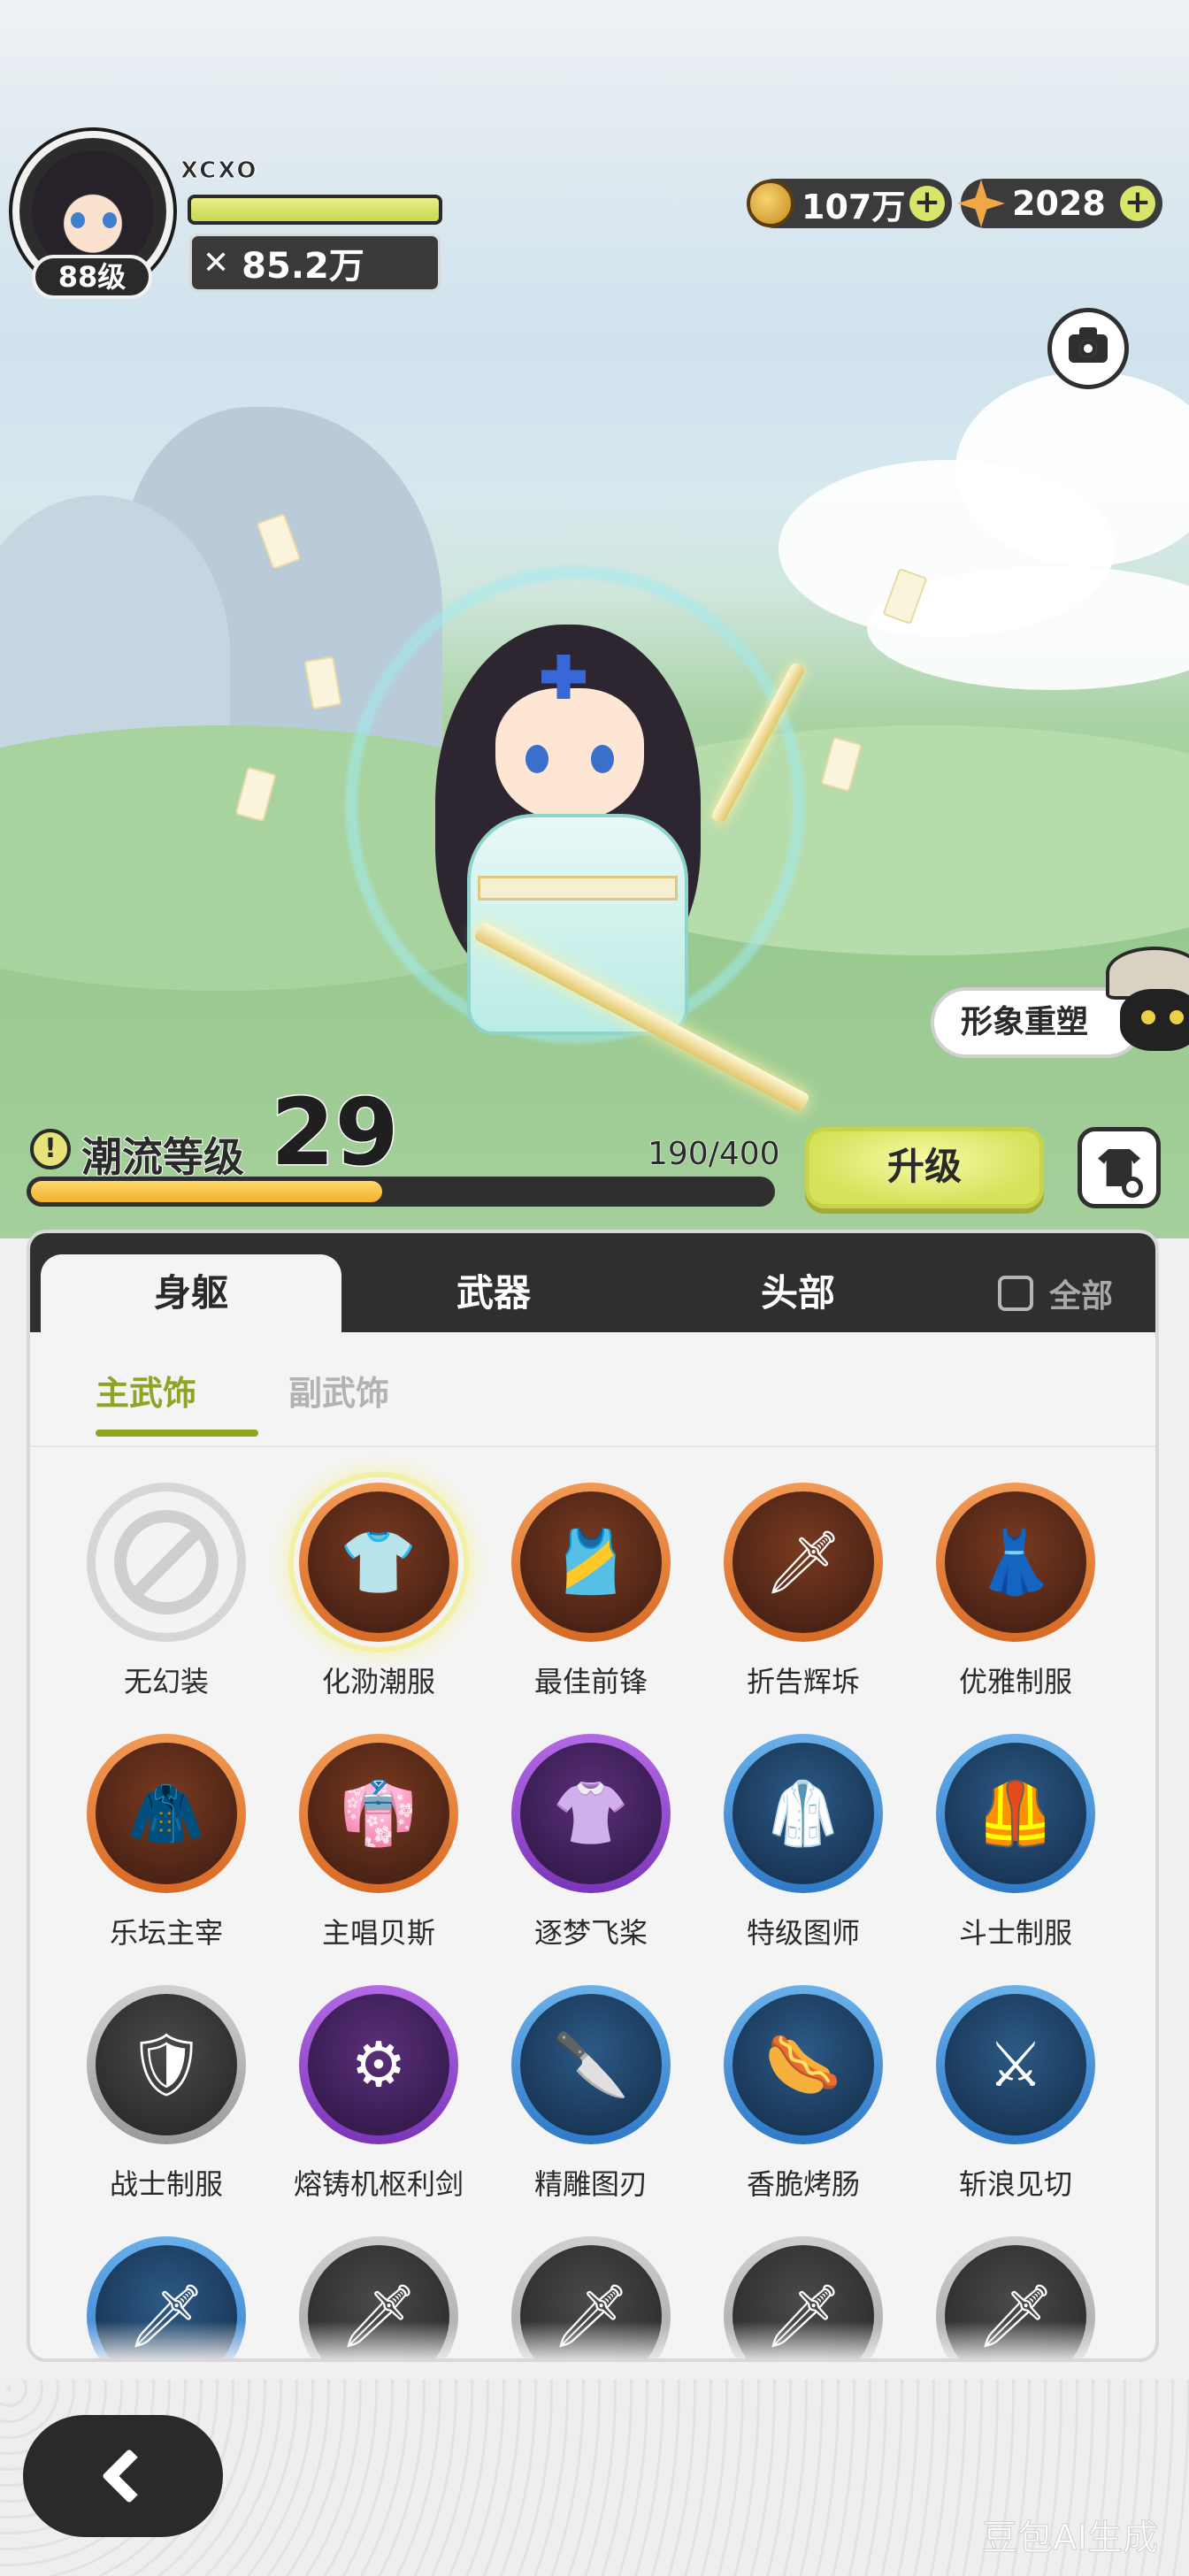 The image size is (1189, 2576). What do you see at coordinates (338, 1390) in the screenshot?
I see `subtab-sub-weapon-deco: 副武饰` at bounding box center [338, 1390].